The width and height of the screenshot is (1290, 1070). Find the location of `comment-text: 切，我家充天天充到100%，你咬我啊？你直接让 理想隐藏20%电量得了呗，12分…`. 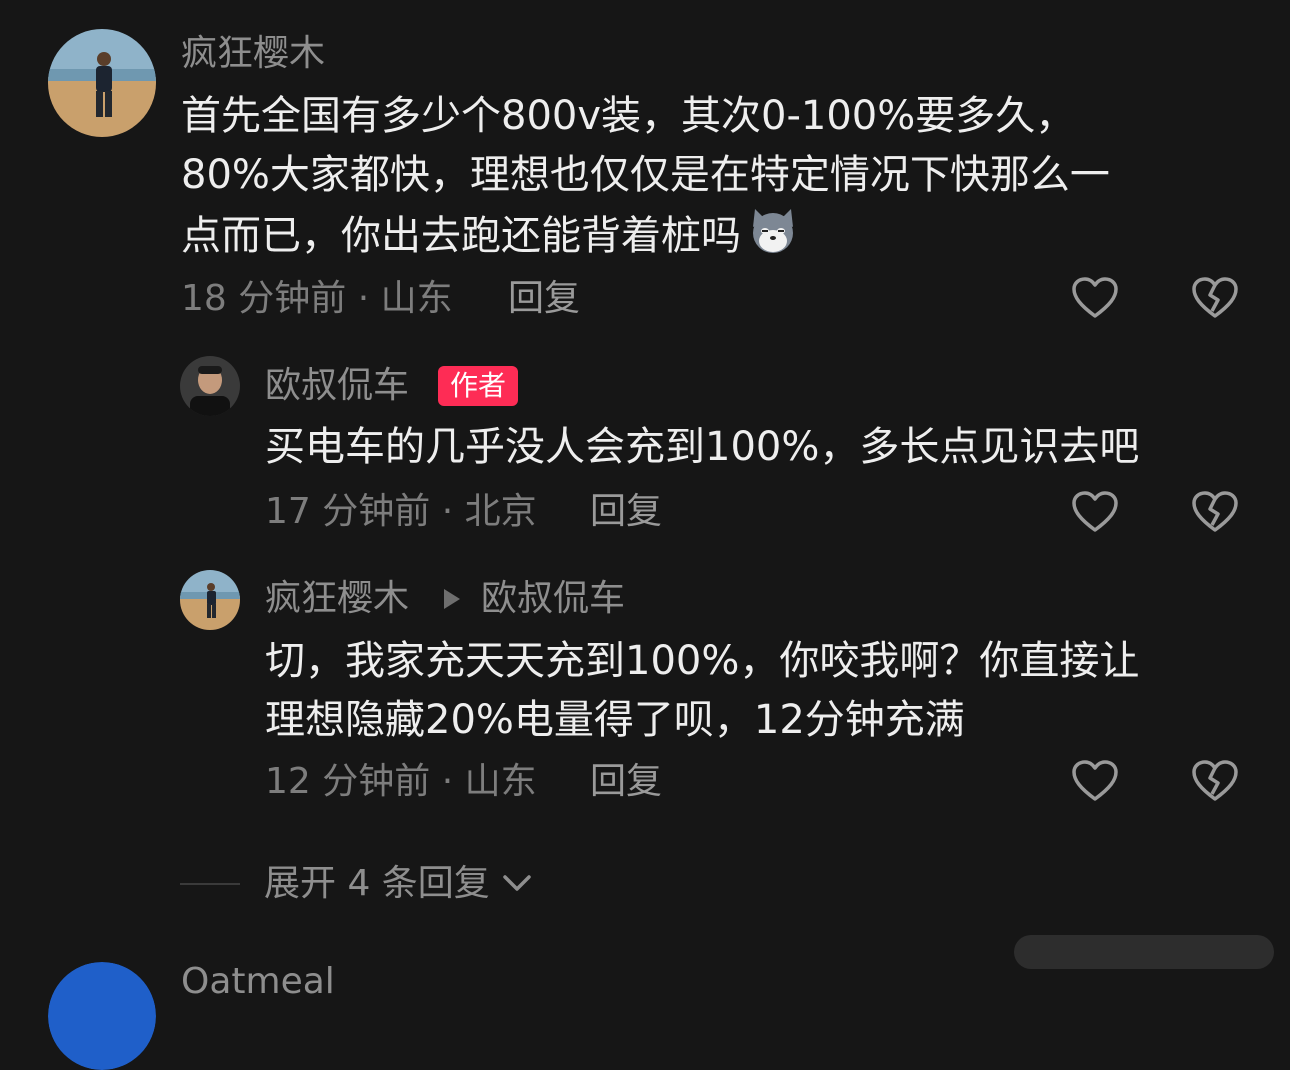

comment-text: 切，我家充天天充到100%，你咬我啊？你直接让 理想隐藏20%电量得了呗，12分… is located at coordinates (702, 690).